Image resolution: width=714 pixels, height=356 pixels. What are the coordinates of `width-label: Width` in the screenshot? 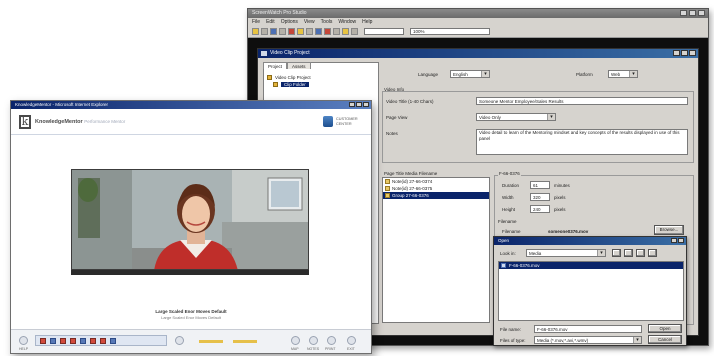 It's located at (508, 197).